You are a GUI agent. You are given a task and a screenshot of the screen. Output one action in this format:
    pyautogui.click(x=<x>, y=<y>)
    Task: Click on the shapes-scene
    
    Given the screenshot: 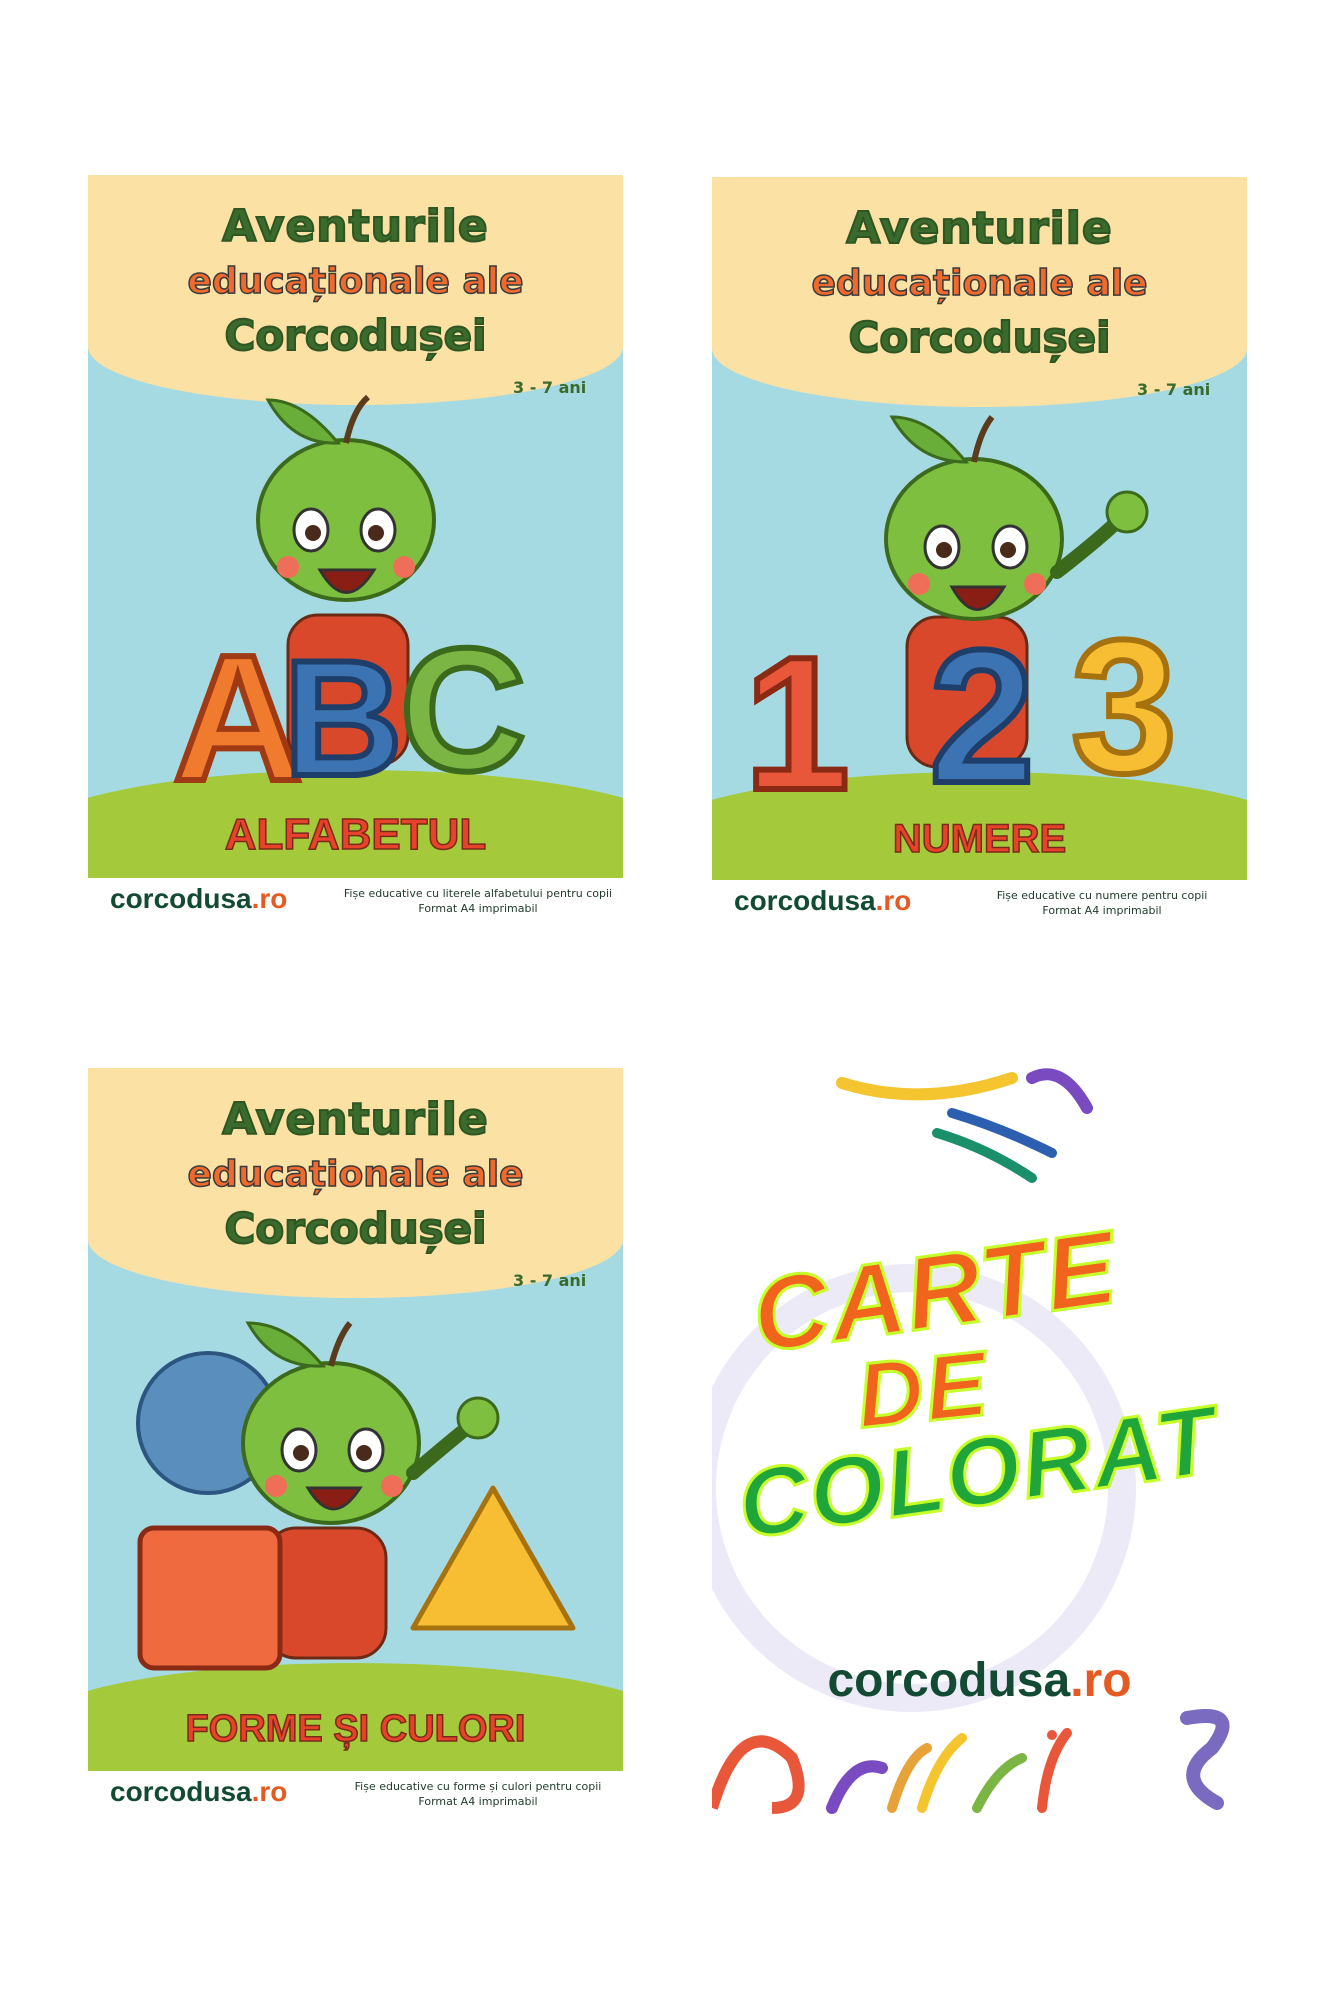 What is the action you would take?
    pyautogui.click(x=356, y=1496)
    